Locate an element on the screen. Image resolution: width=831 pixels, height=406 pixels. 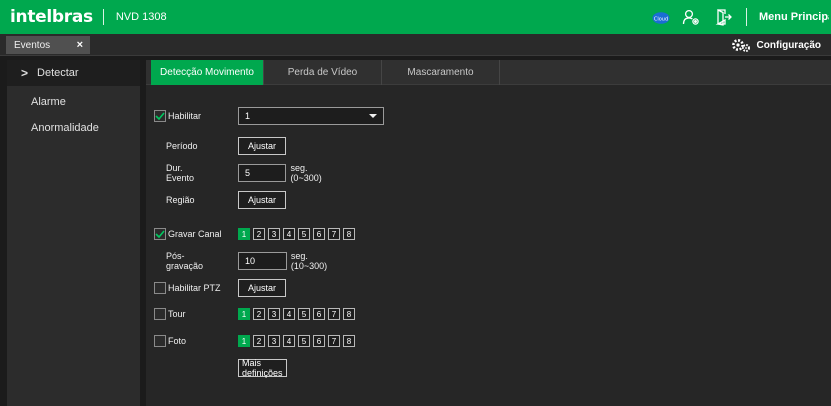
config-link: Configuração is located at coordinates (776, 45).